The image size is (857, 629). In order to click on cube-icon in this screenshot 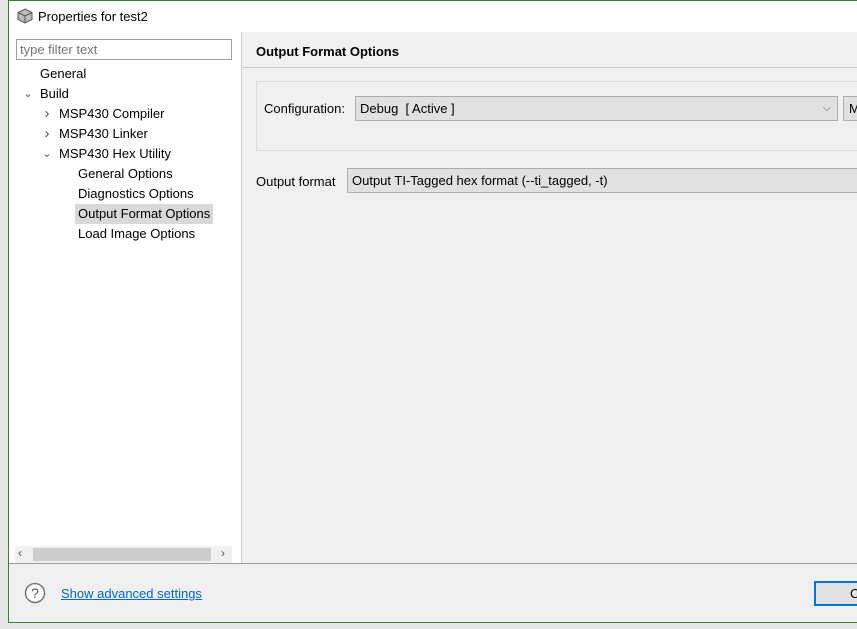, I will do `click(25, 16)`.